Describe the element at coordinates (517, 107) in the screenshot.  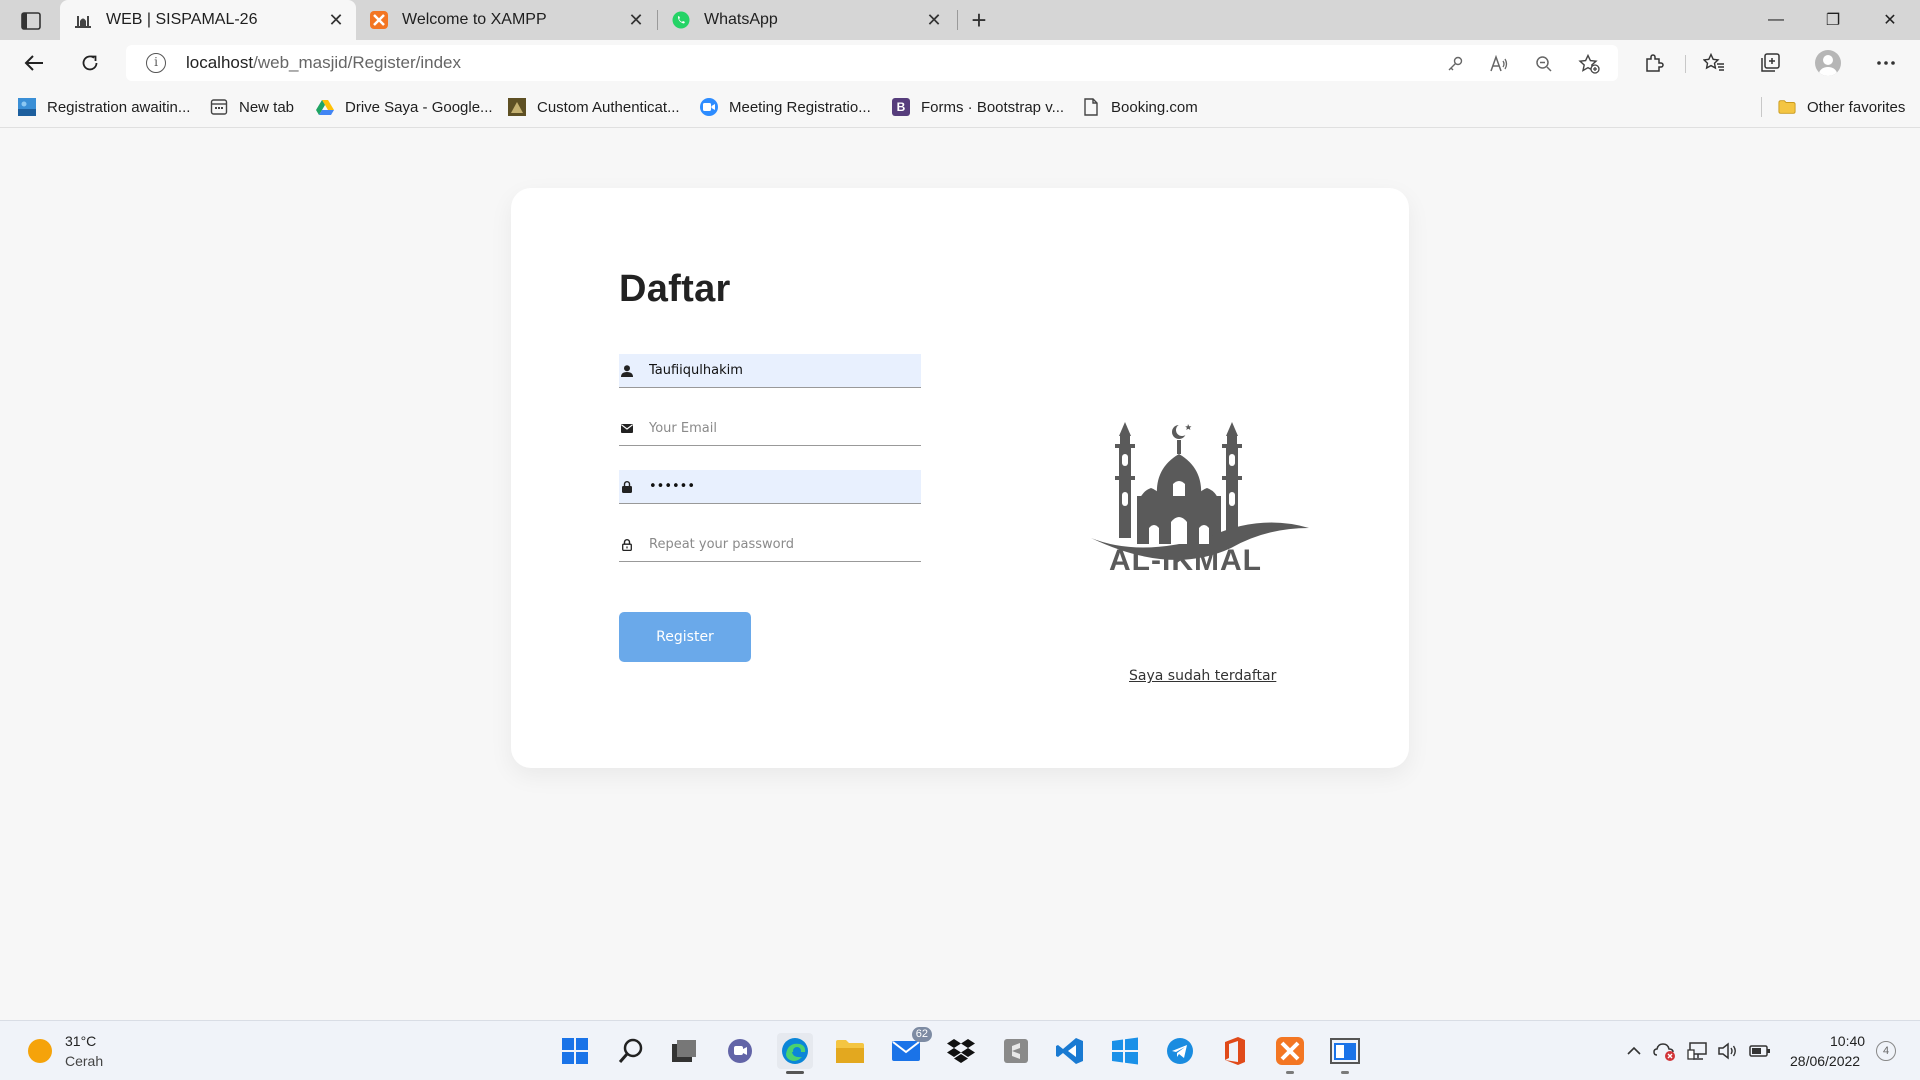
I see `custom-auth-icon` at that location.